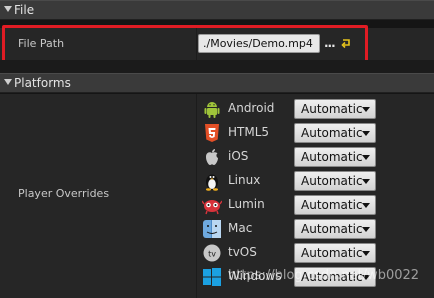  I want to click on file-section-title: File, so click(24, 10).